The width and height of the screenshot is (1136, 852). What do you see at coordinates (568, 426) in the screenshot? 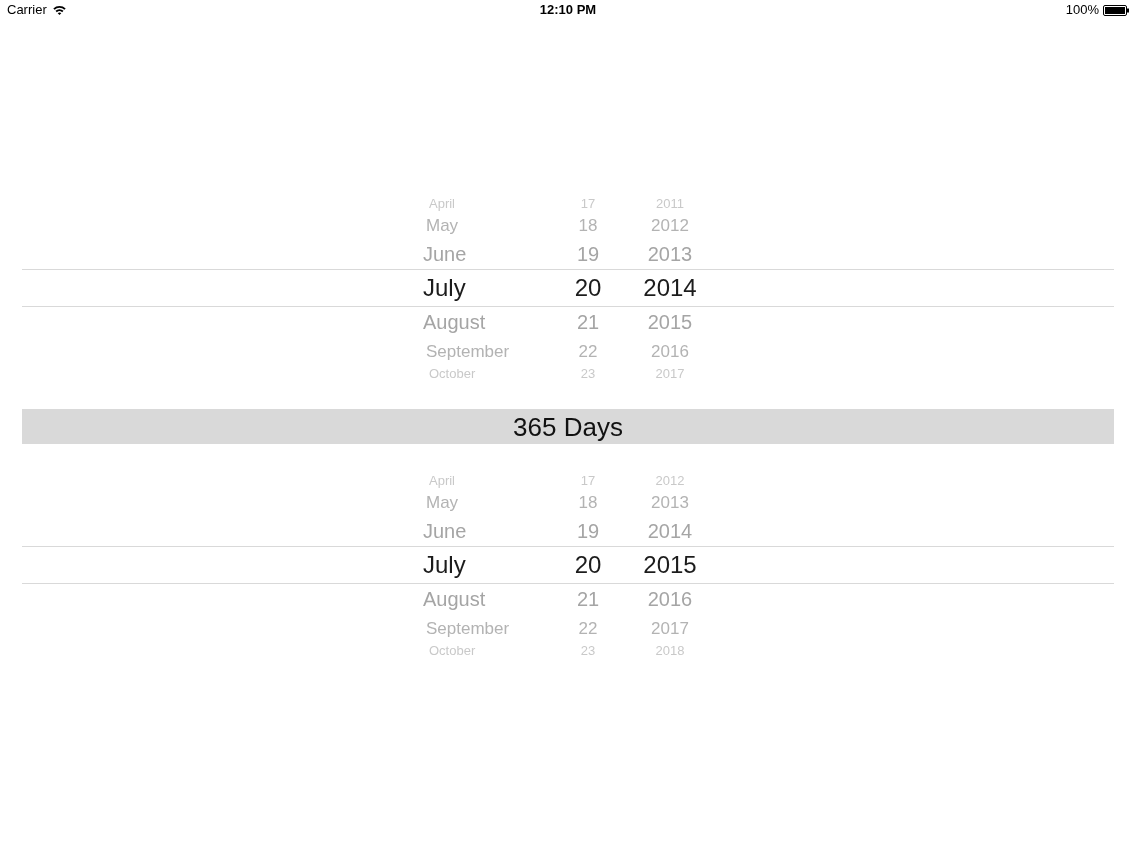
I see `duration-label: 365 Days` at bounding box center [568, 426].